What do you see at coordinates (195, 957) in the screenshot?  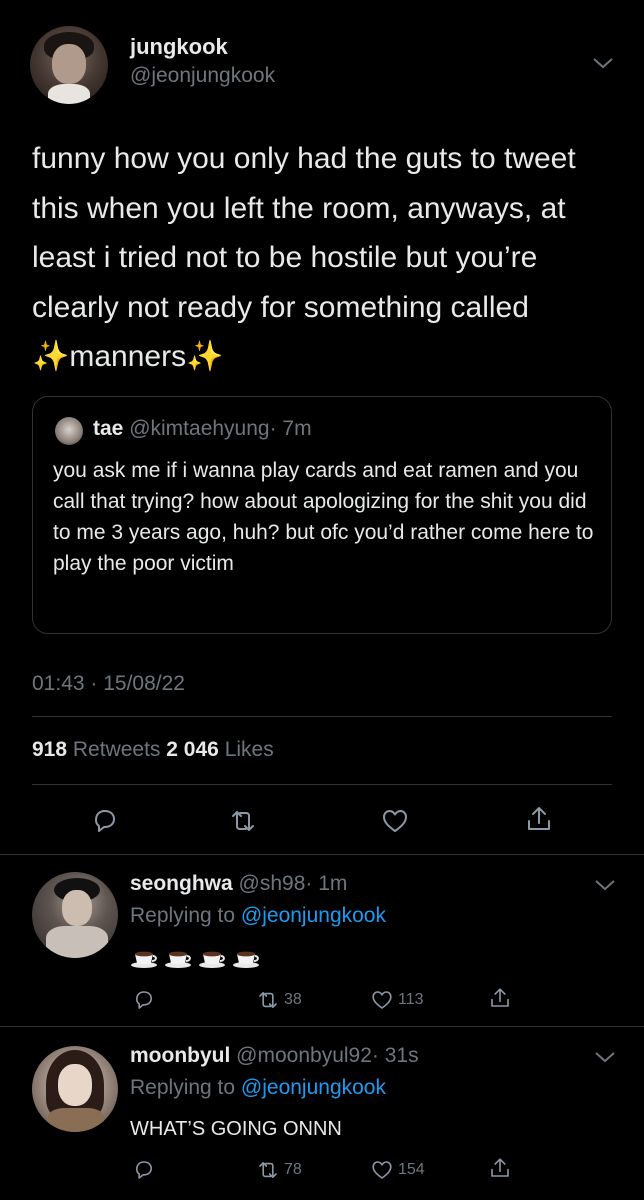 I see `reply-content` at bounding box center [195, 957].